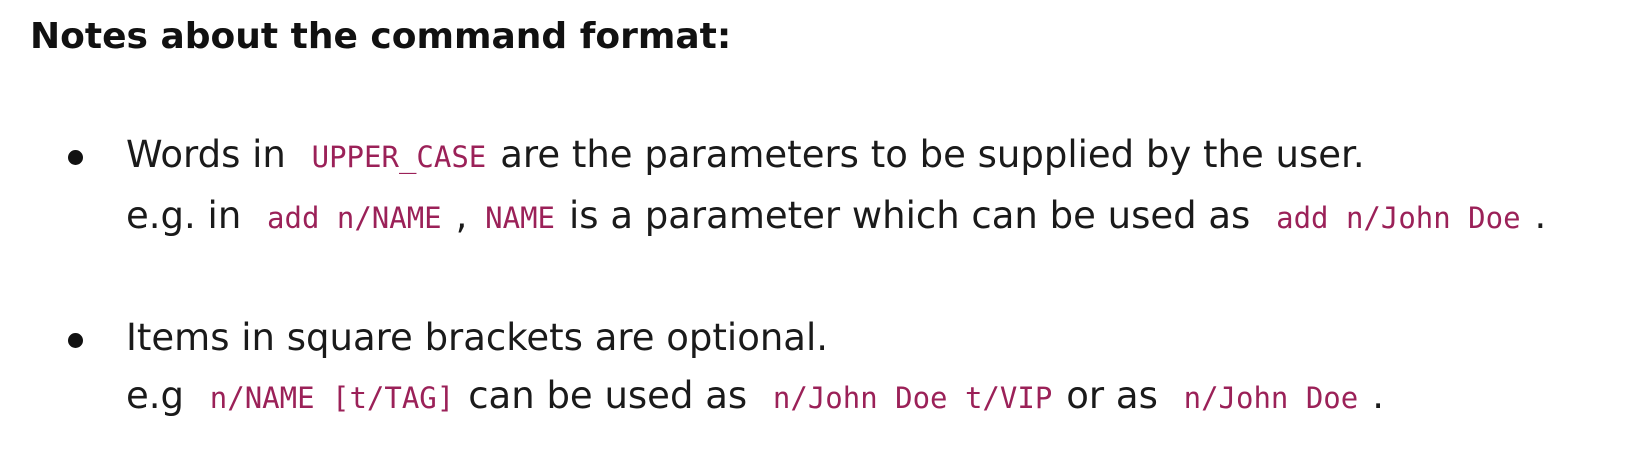  I want to click on inline-code: n/NAME [t/TAG], so click(332, 398).